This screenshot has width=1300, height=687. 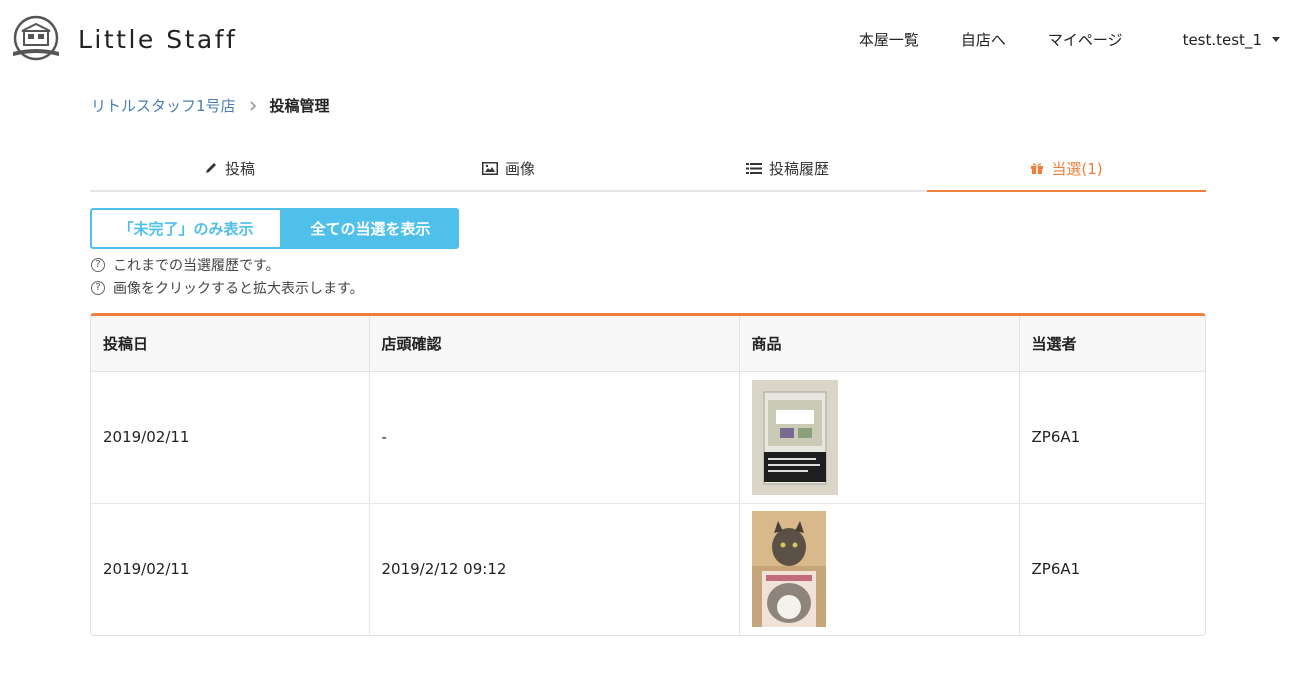 I want to click on hint-item: ? 画像をクリックすると拡大表示します。, so click(x=227, y=287).